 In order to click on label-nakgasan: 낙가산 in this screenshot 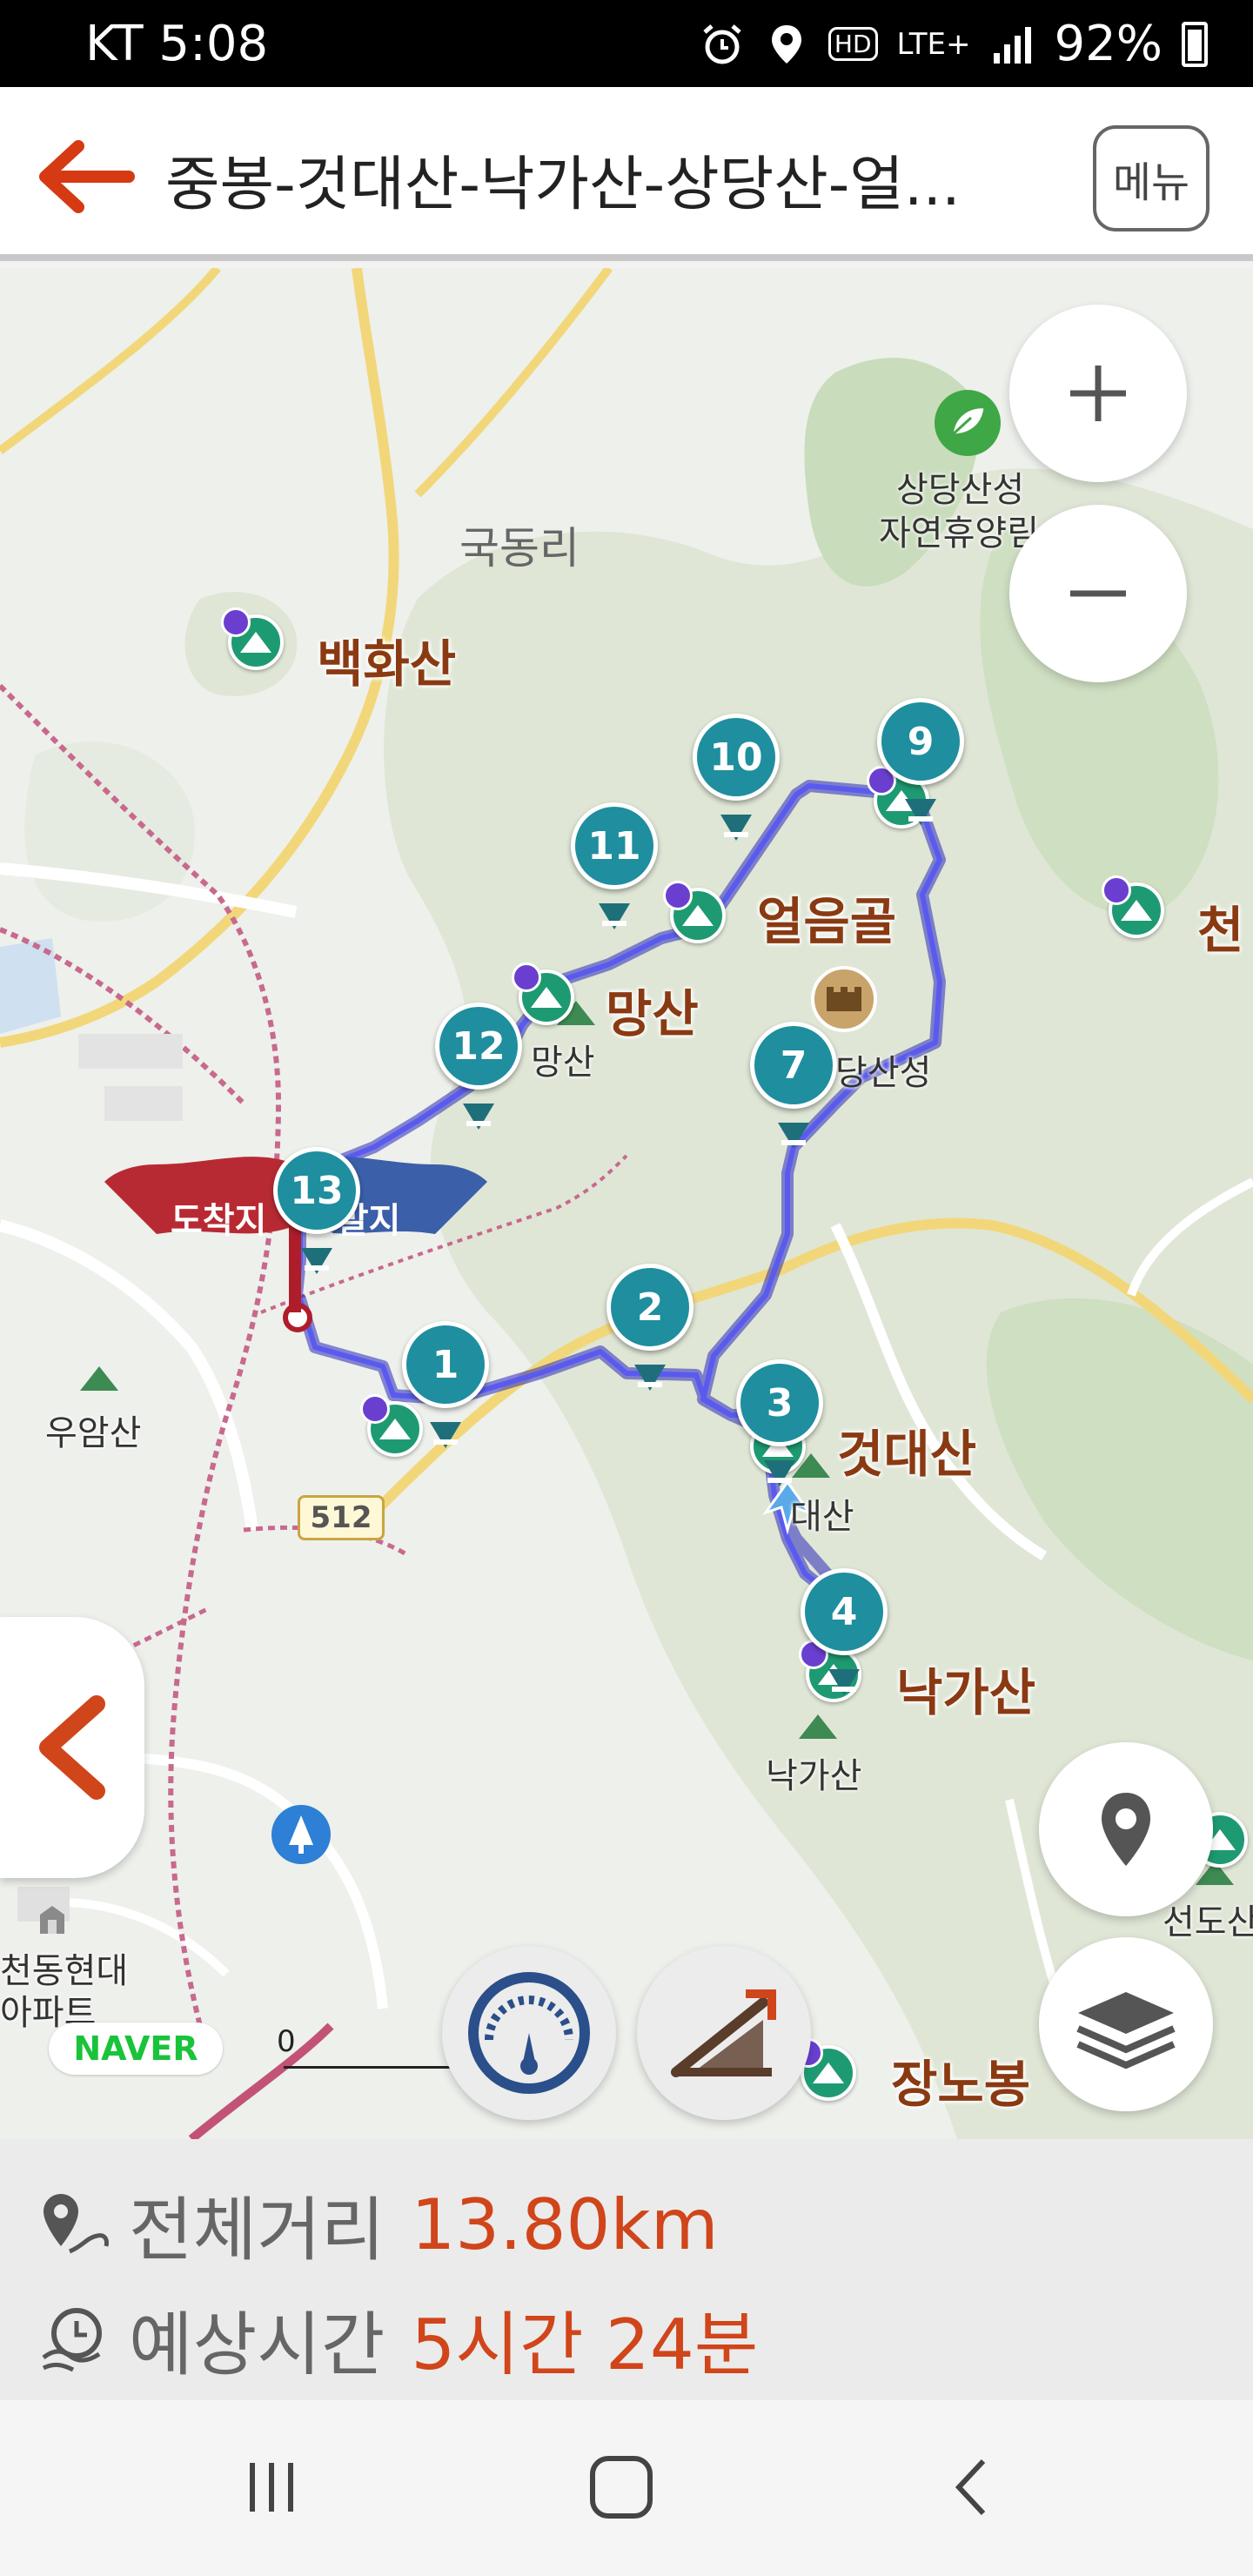, I will do `click(966, 1689)`.